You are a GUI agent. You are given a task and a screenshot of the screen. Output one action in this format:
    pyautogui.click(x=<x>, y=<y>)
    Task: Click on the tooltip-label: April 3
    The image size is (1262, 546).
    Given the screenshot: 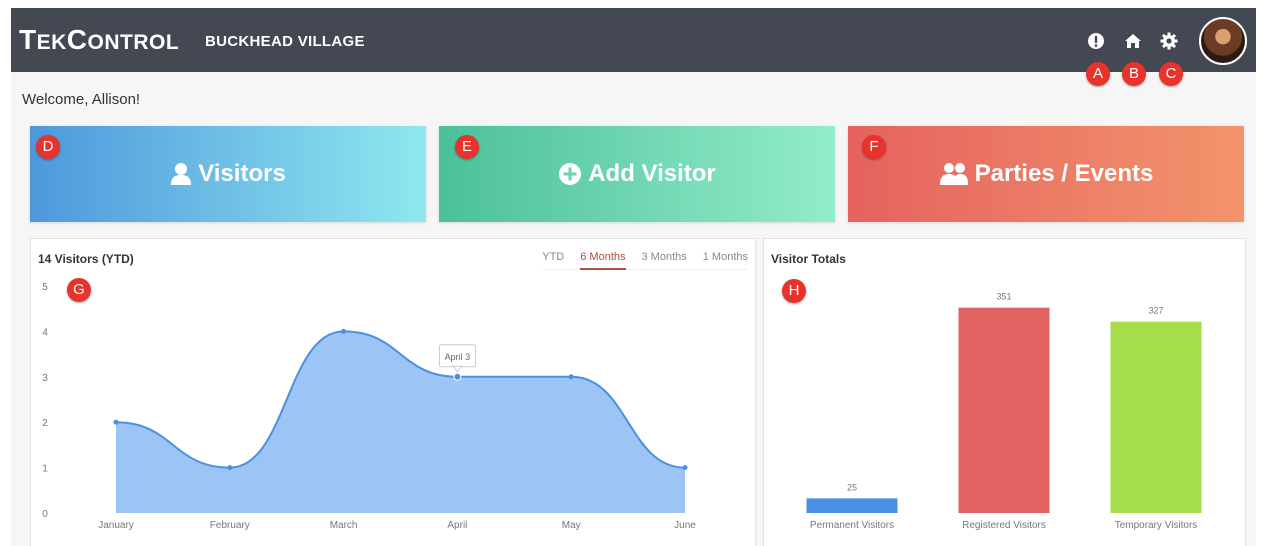 What is the action you would take?
    pyautogui.click(x=458, y=357)
    